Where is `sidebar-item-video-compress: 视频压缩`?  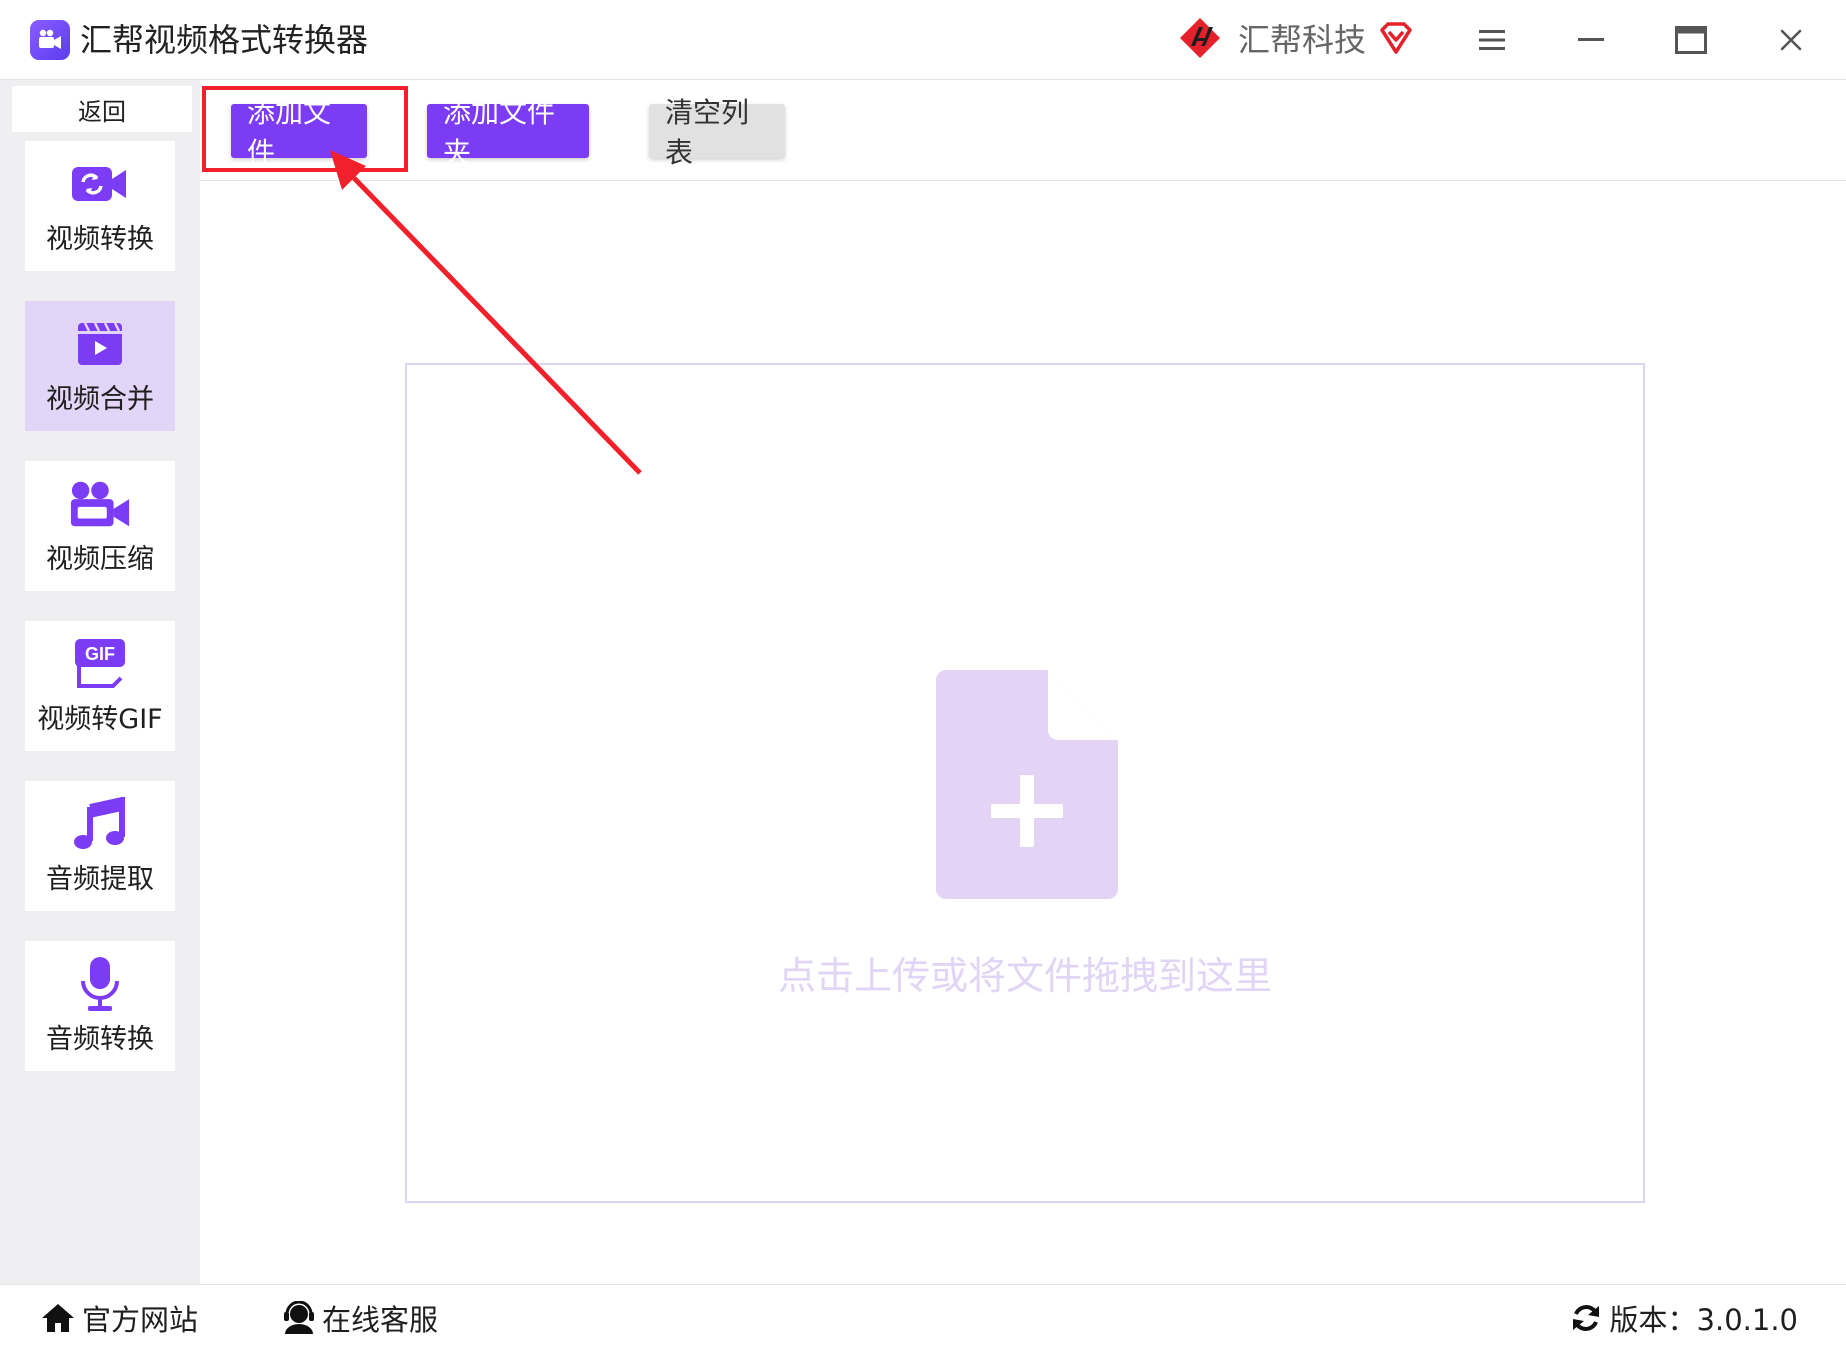 sidebar-item-video-compress: 视频压缩 is located at coordinates (100, 526).